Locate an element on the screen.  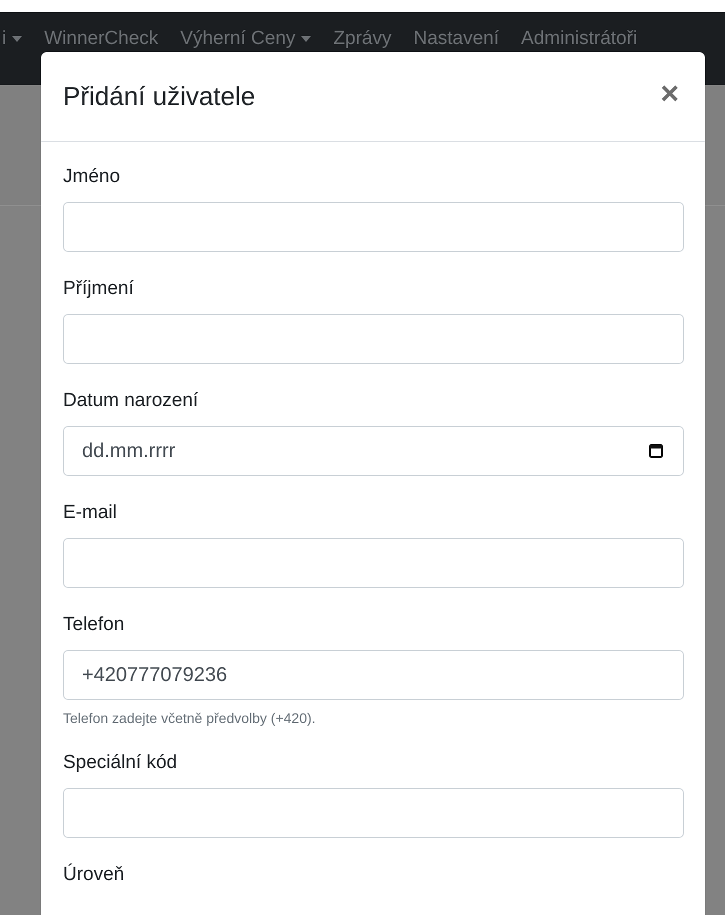
input-field: +420777079236 is located at coordinates (373, 675).